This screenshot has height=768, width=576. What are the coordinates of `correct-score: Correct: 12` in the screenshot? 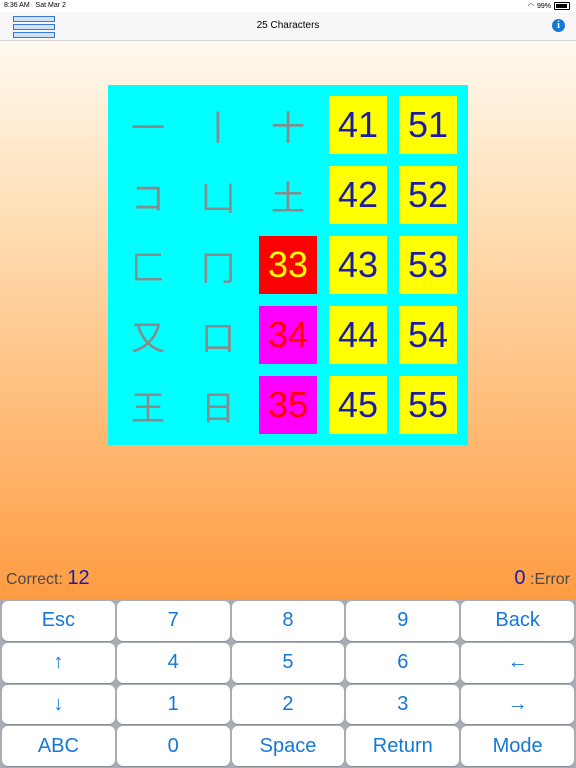 It's located at (48, 578).